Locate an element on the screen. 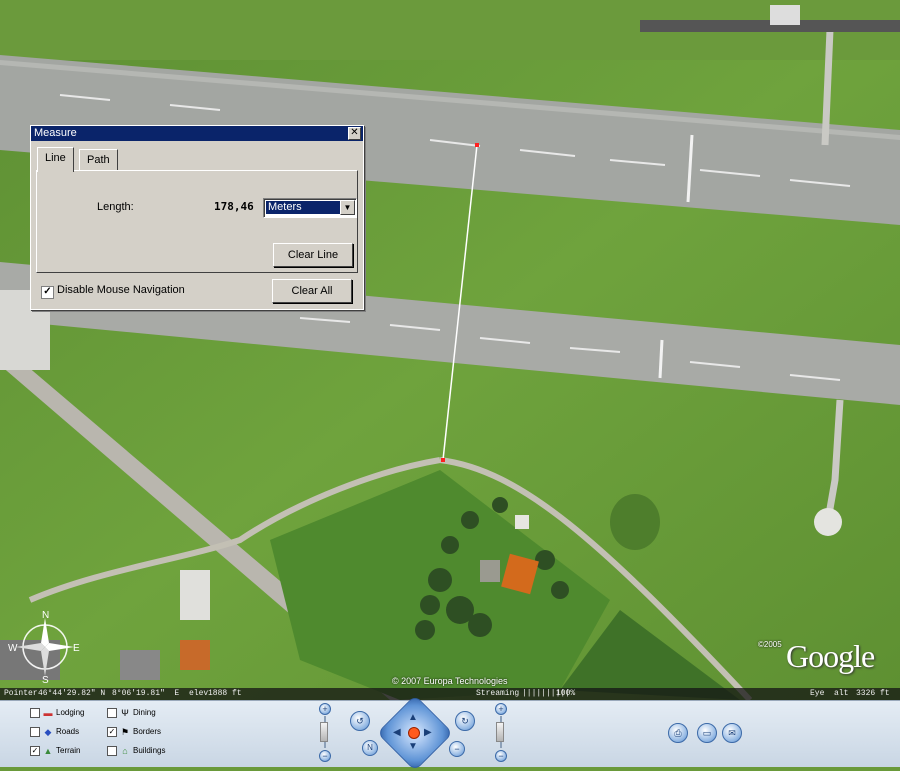 This screenshot has width=900, height=771. compass-s: S is located at coordinates (45, 679).